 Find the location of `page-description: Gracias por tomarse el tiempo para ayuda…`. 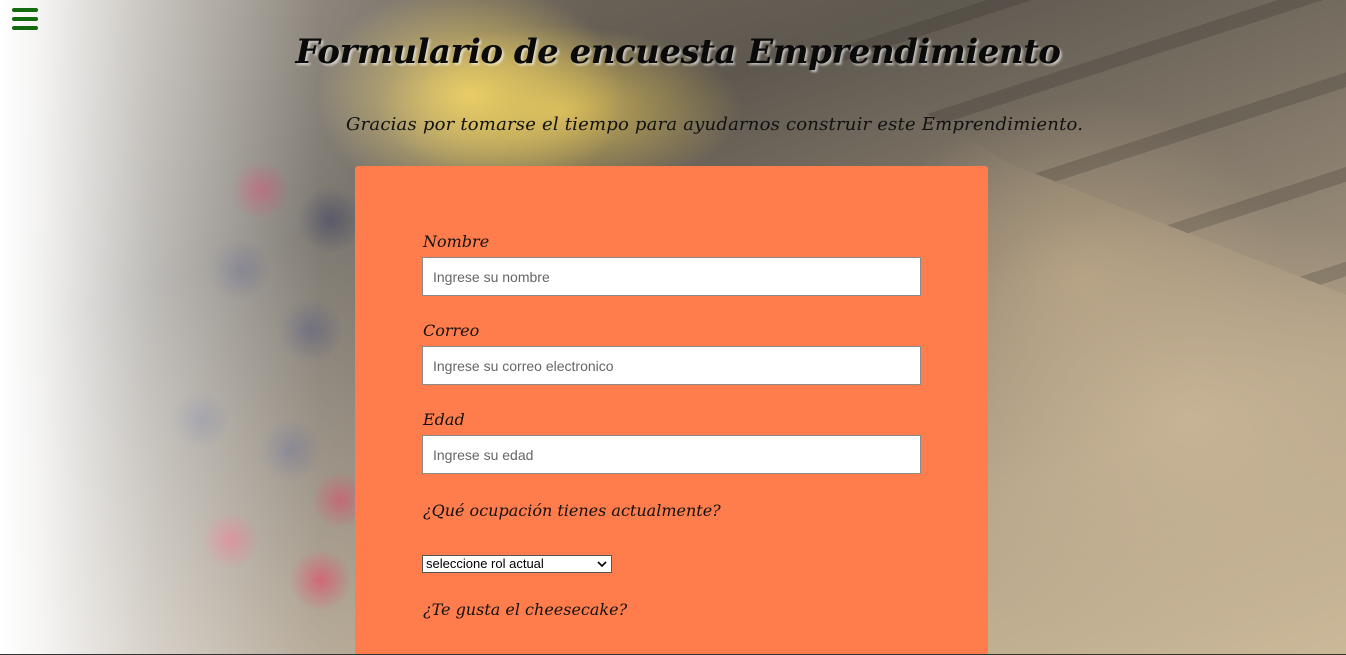

page-description: Gracias por tomarse el tiempo para ayuda… is located at coordinates (715, 124).